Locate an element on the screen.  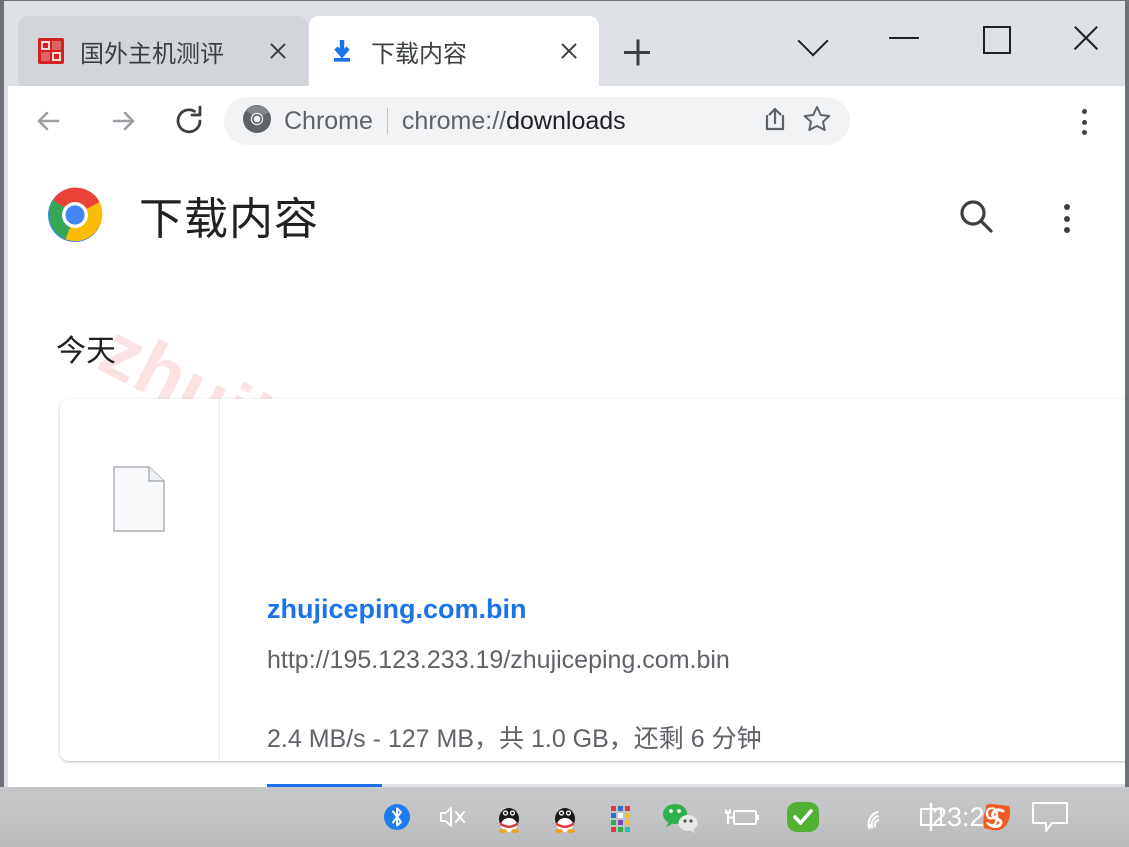
wechat-icon is located at coordinates (680, 817).